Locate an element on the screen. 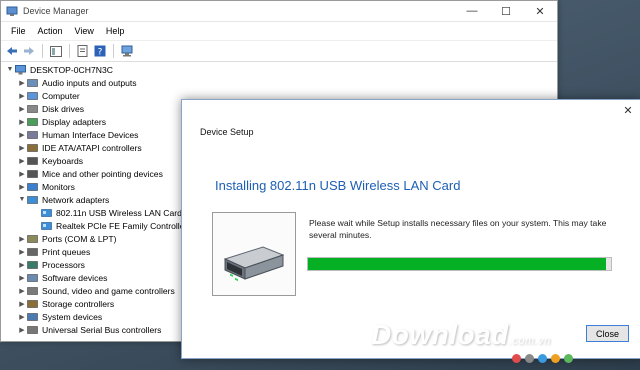  tree-category-label: Monitors is located at coordinates (58, 186).